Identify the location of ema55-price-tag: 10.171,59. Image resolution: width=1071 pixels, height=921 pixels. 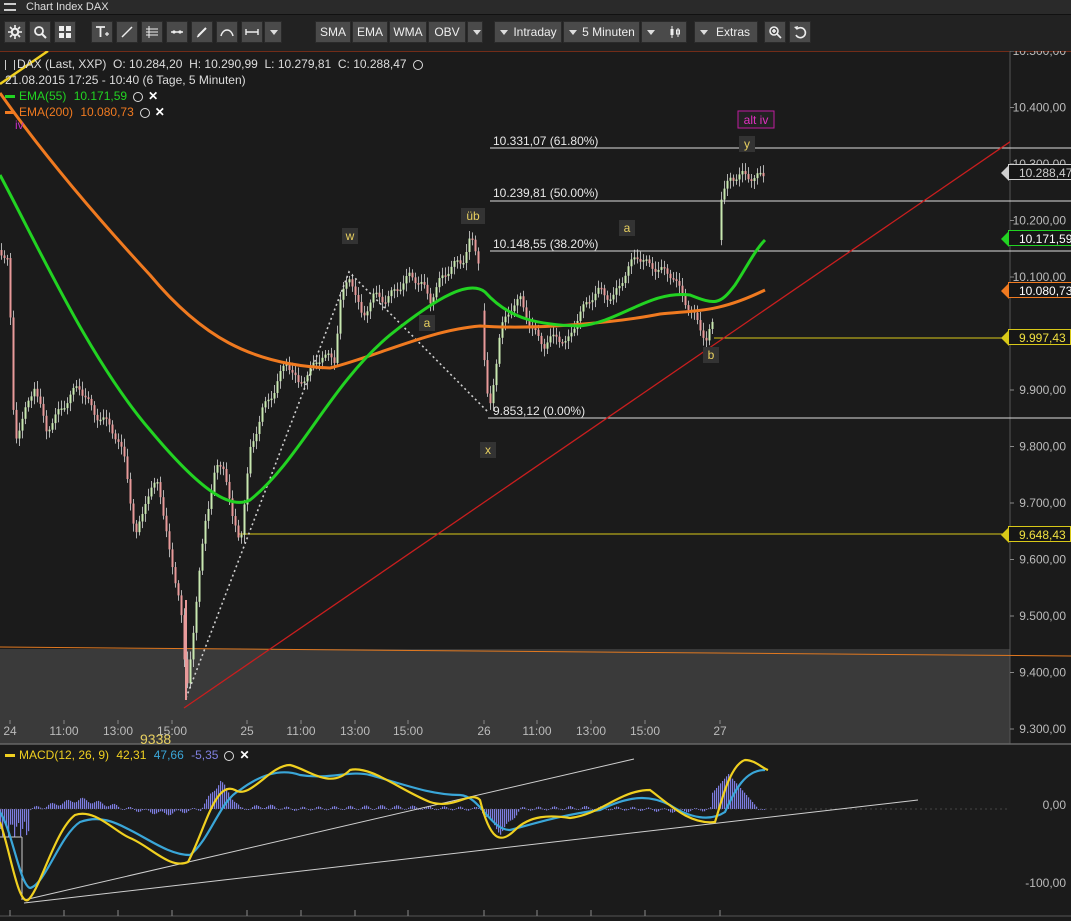
(1035, 238).